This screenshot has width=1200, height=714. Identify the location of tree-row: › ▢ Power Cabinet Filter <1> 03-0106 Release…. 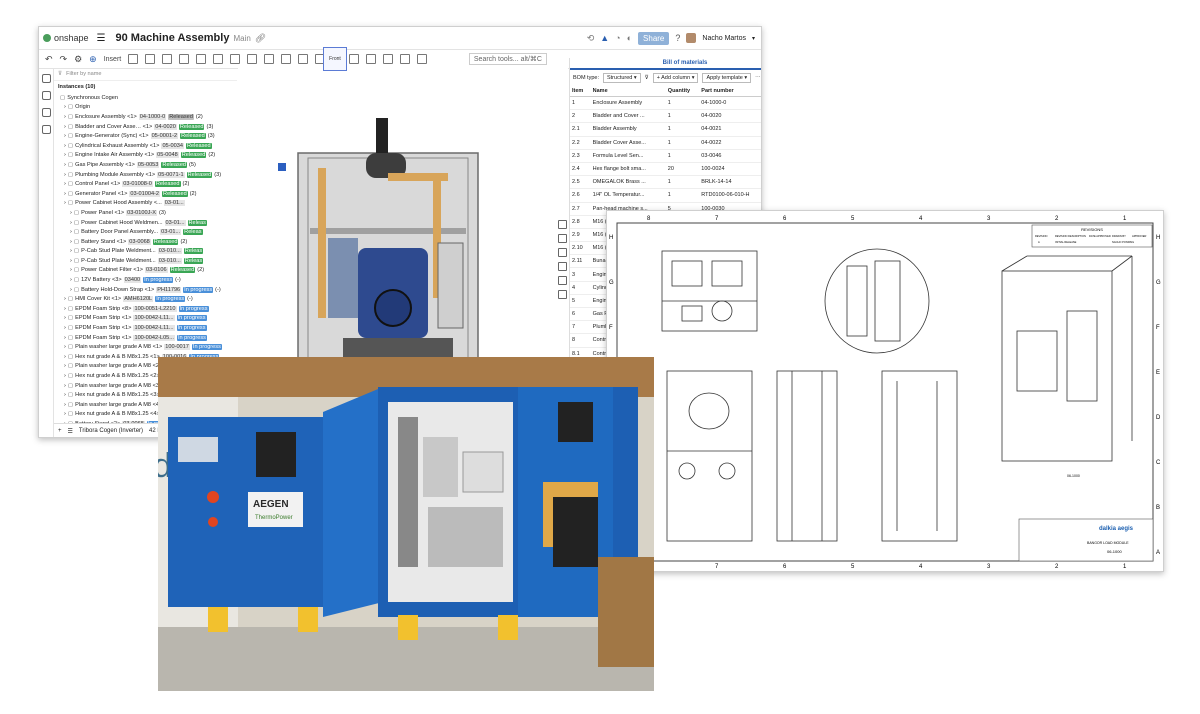
(145, 271).